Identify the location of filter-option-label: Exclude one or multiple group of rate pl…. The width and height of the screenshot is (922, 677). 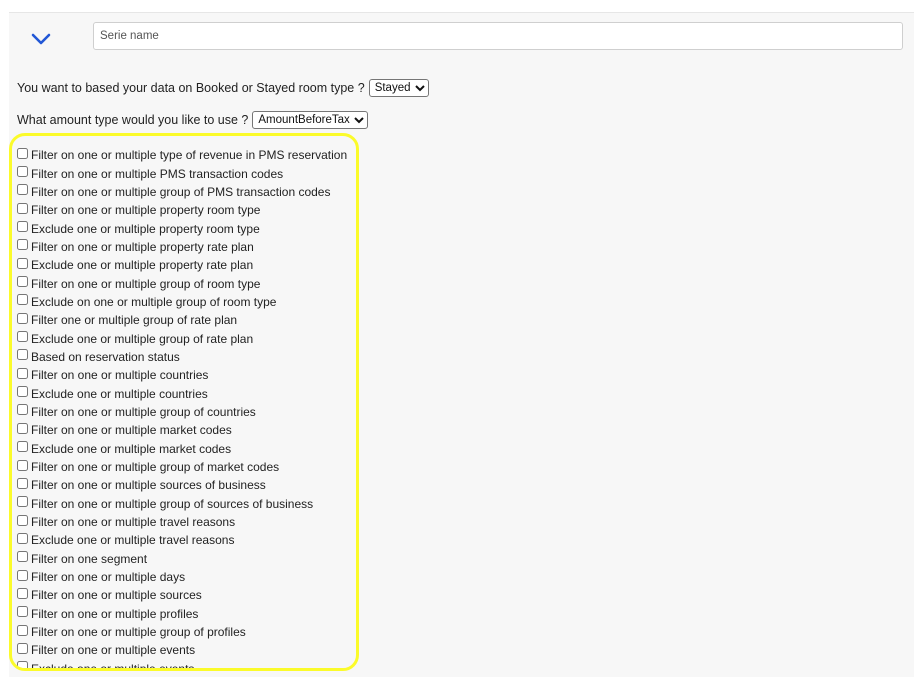
(142, 338).